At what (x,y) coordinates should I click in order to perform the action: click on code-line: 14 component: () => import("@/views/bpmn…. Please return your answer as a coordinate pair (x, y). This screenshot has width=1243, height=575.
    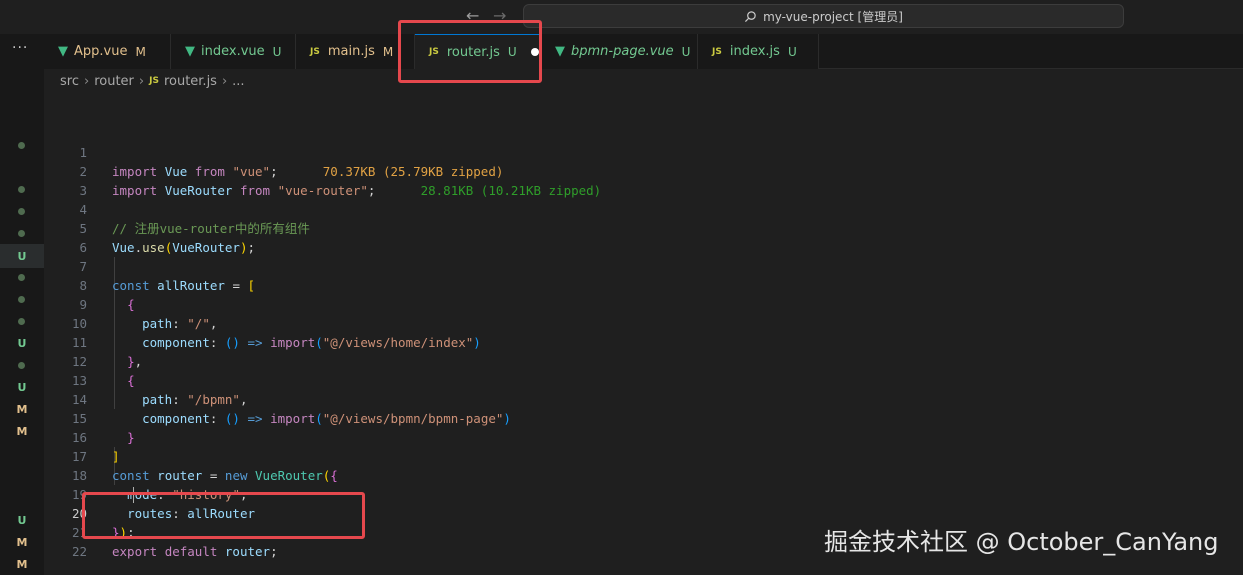
    Looking at the image, I should click on (643, 398).